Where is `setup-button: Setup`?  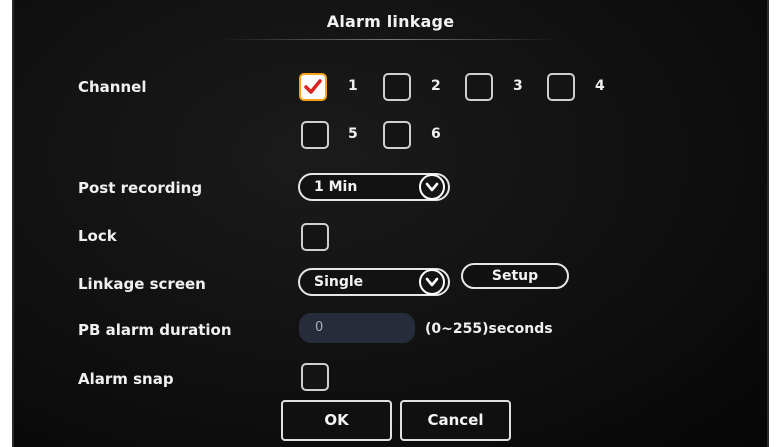 setup-button: Setup is located at coordinates (515, 276).